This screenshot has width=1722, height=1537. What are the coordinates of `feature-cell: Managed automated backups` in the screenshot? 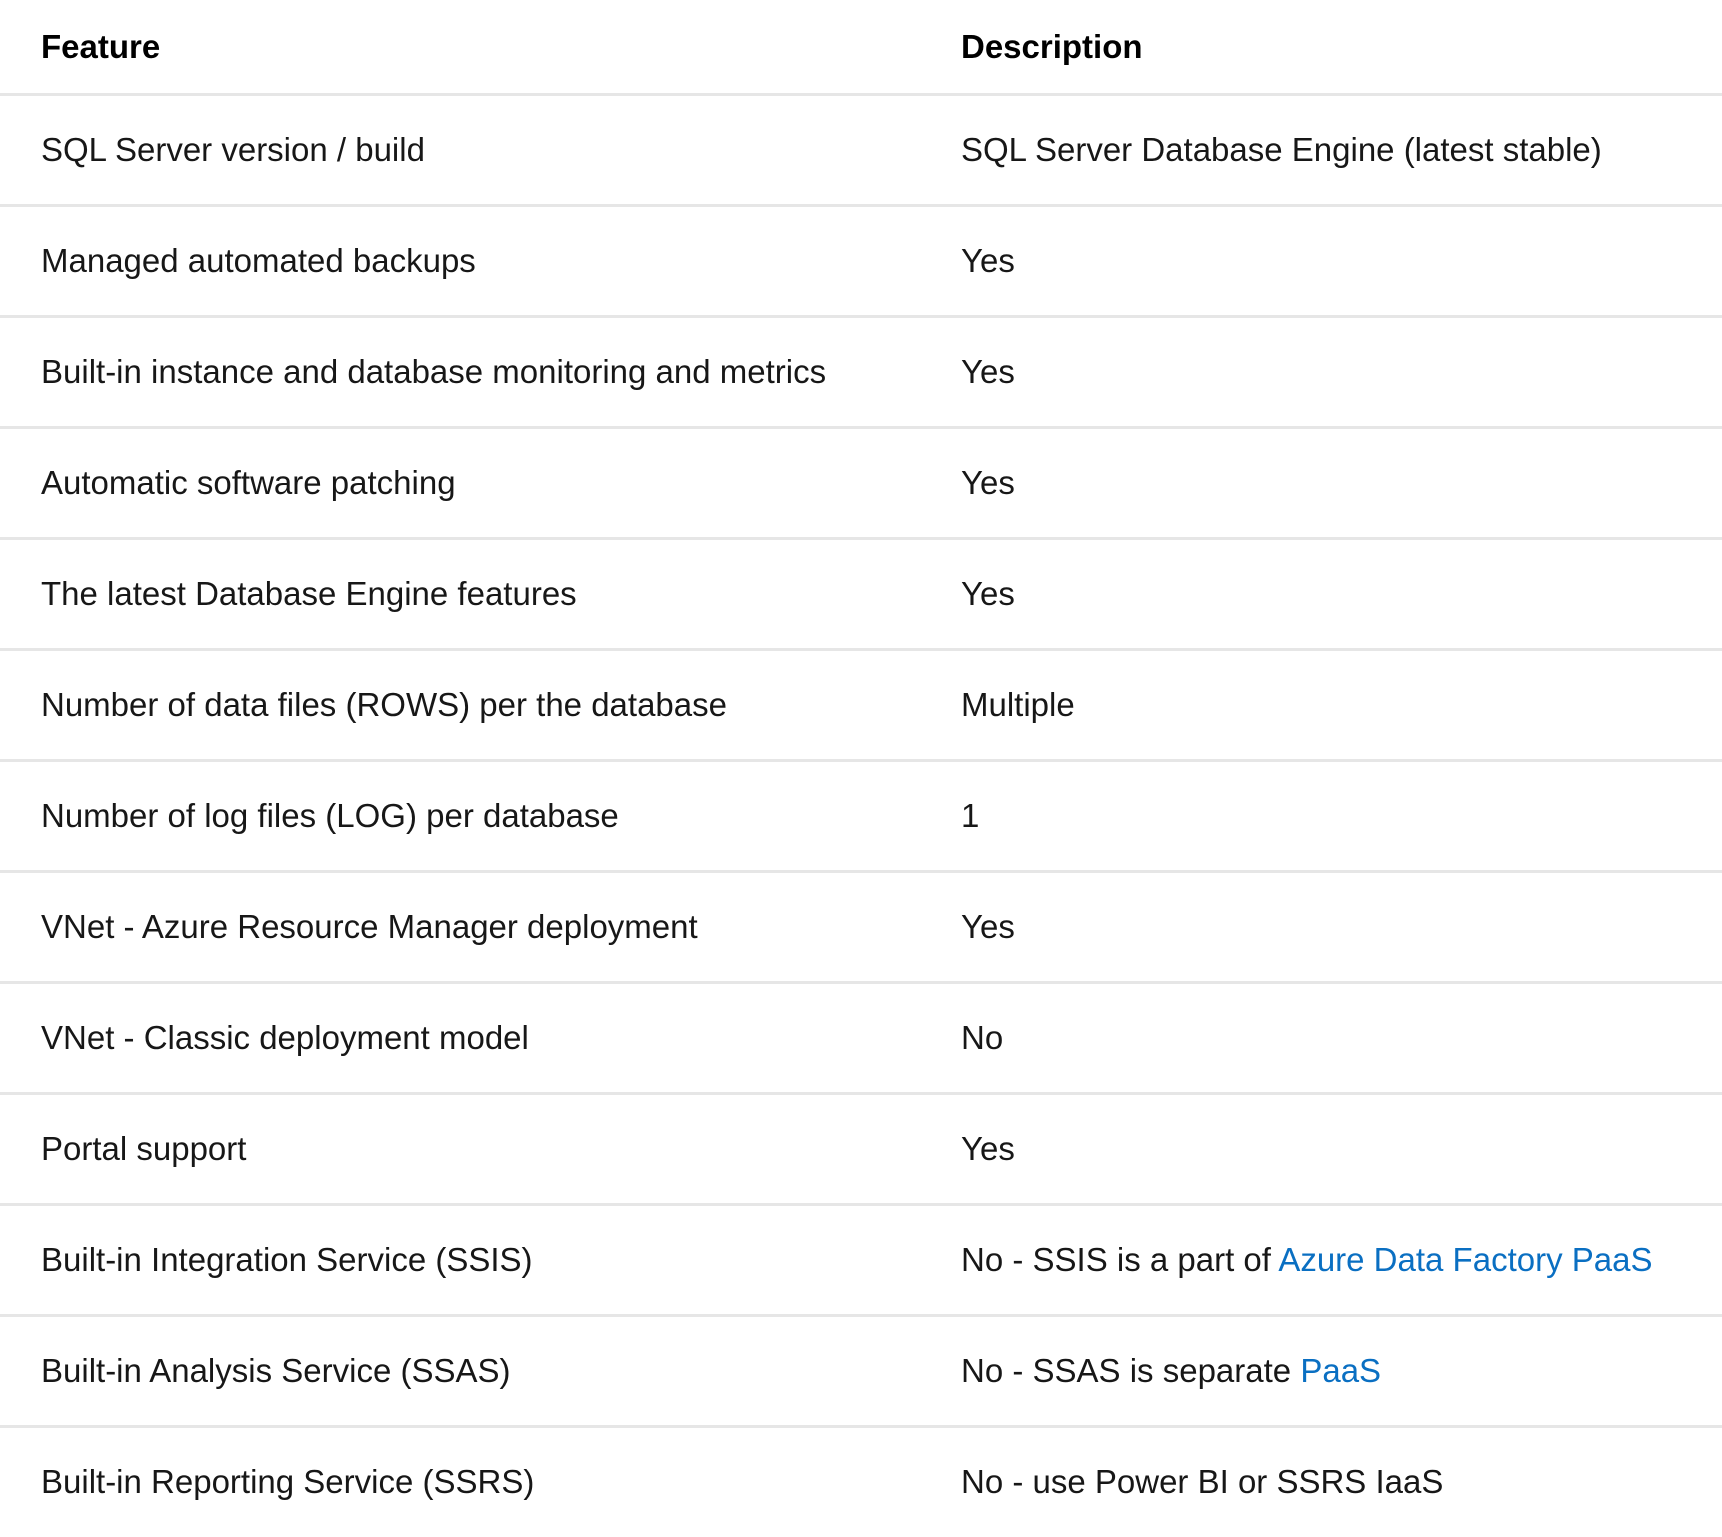 It's located at (460, 261).